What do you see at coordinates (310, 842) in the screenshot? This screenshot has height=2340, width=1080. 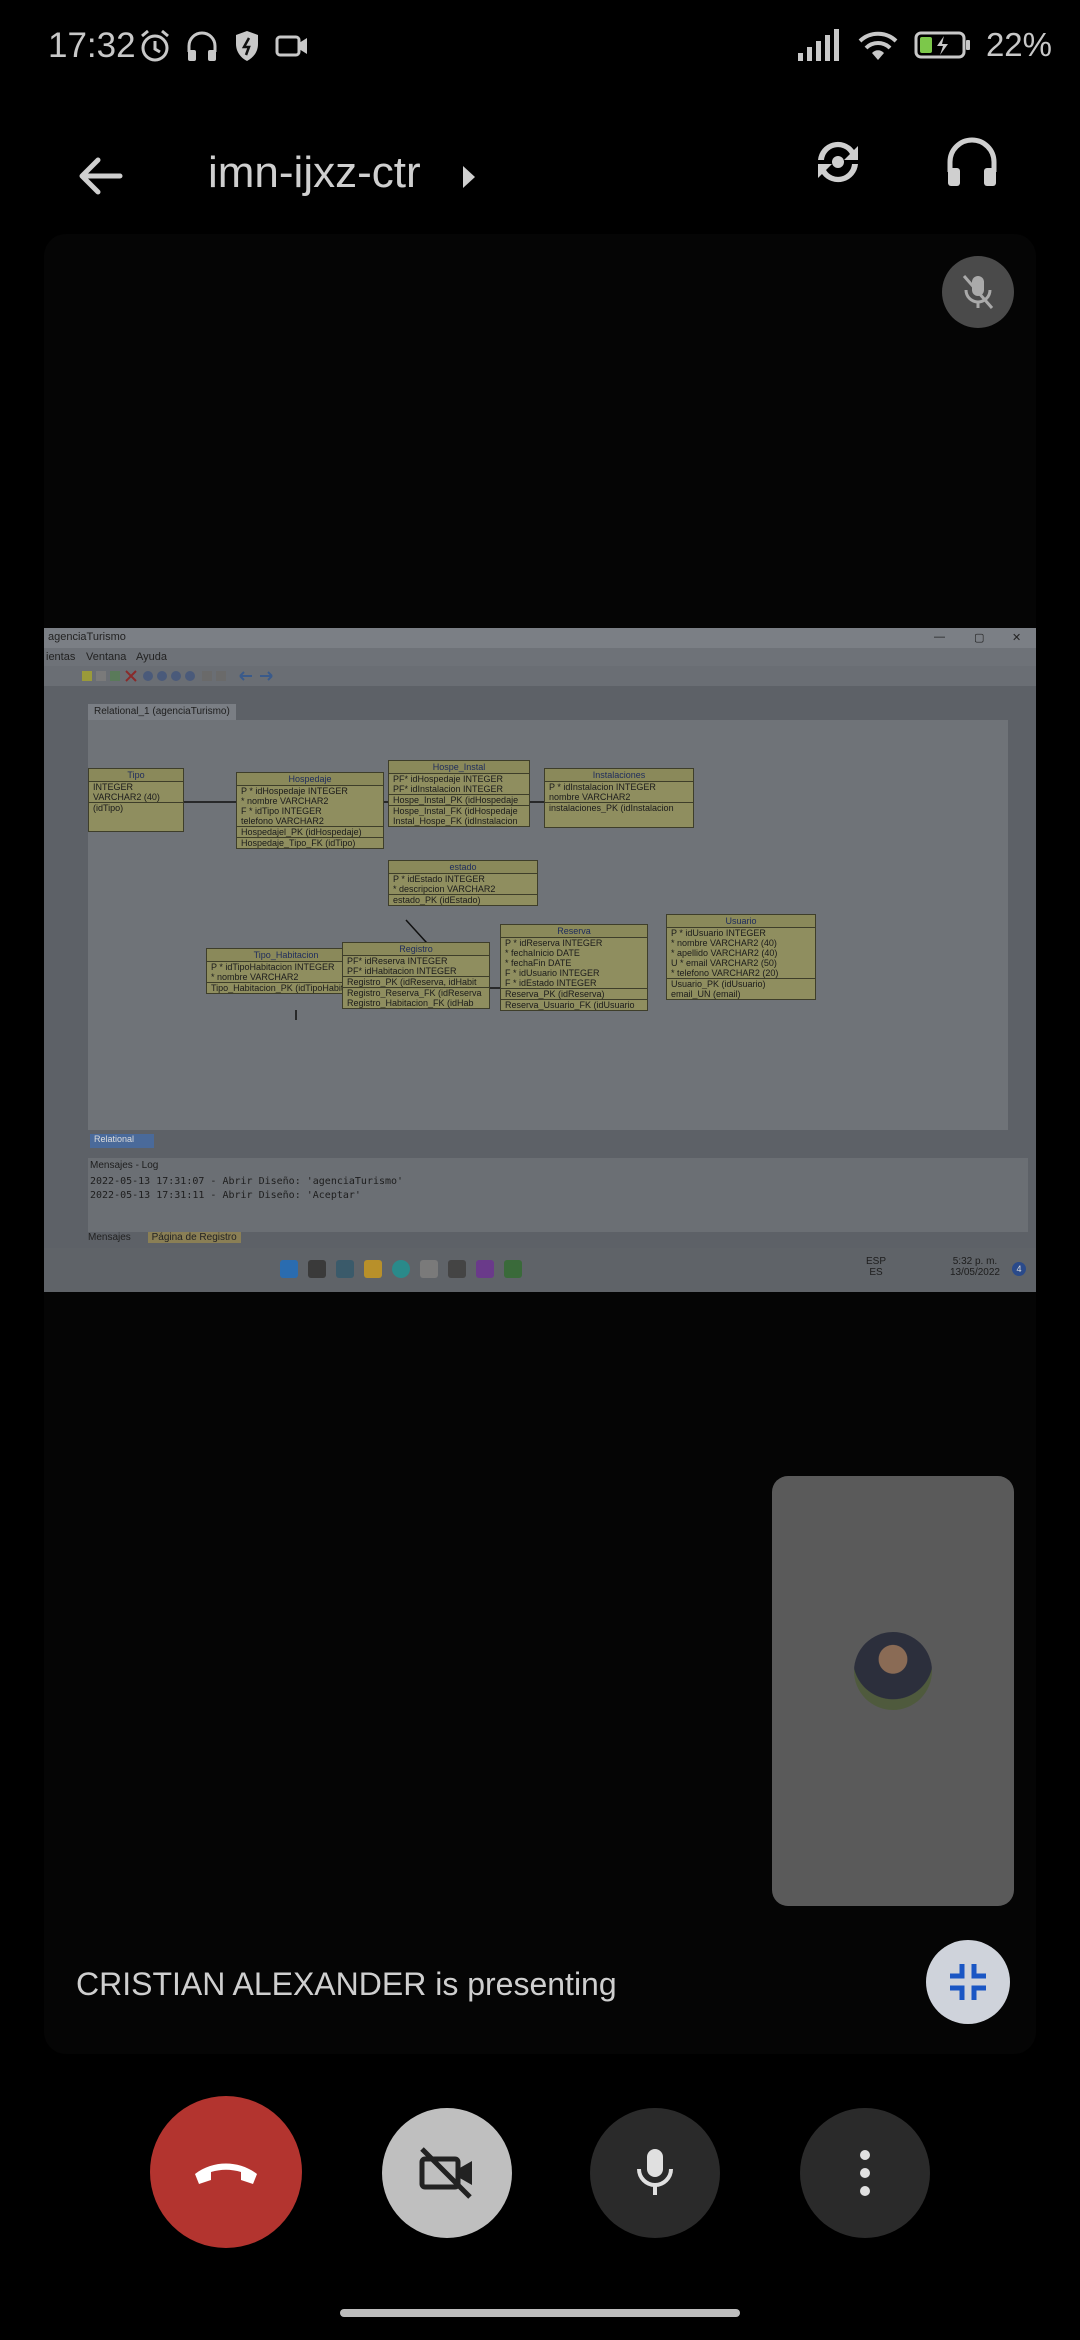 I see `table-key: Hospedaje_Tipo_FK (idTipo)` at bounding box center [310, 842].